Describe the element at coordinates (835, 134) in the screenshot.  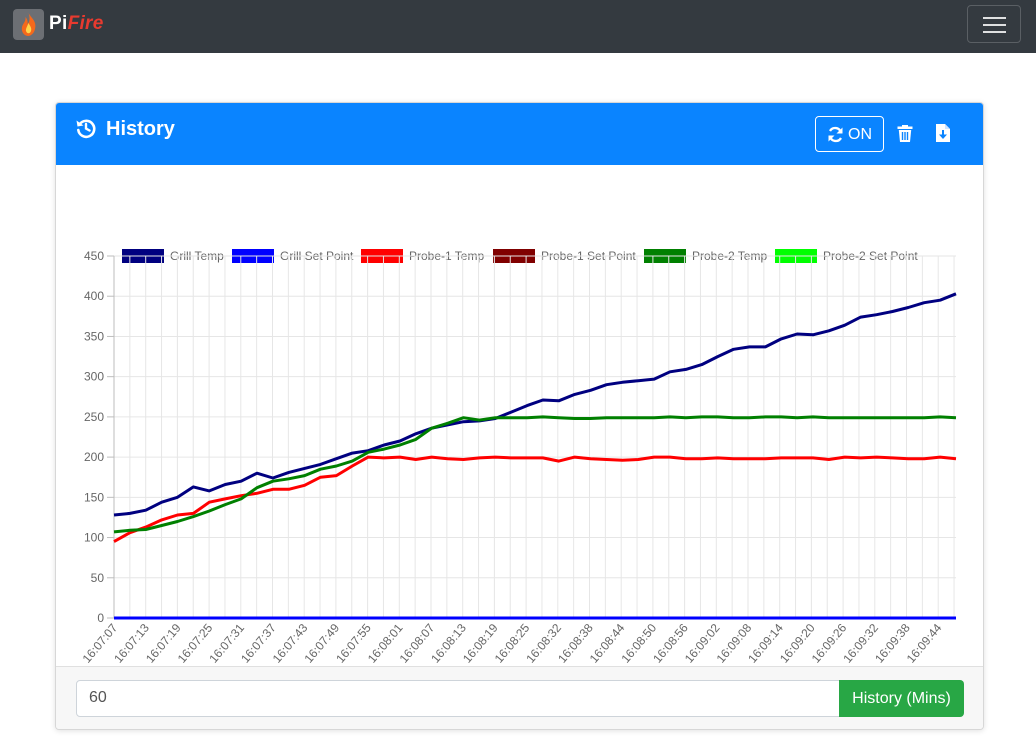
I see `refresh-icon` at that location.